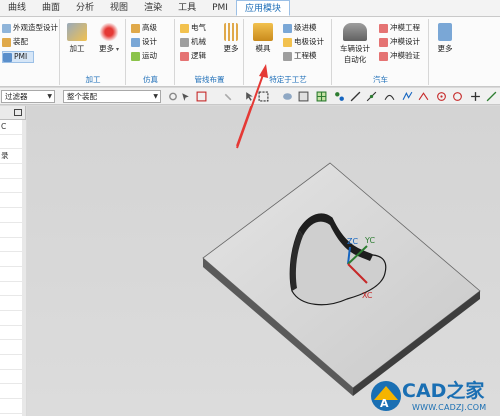 This screenshot has width=500, height=416. Describe the element at coordinates (443, 391) in the screenshot. I see `logo-text: CAD之家` at that location.